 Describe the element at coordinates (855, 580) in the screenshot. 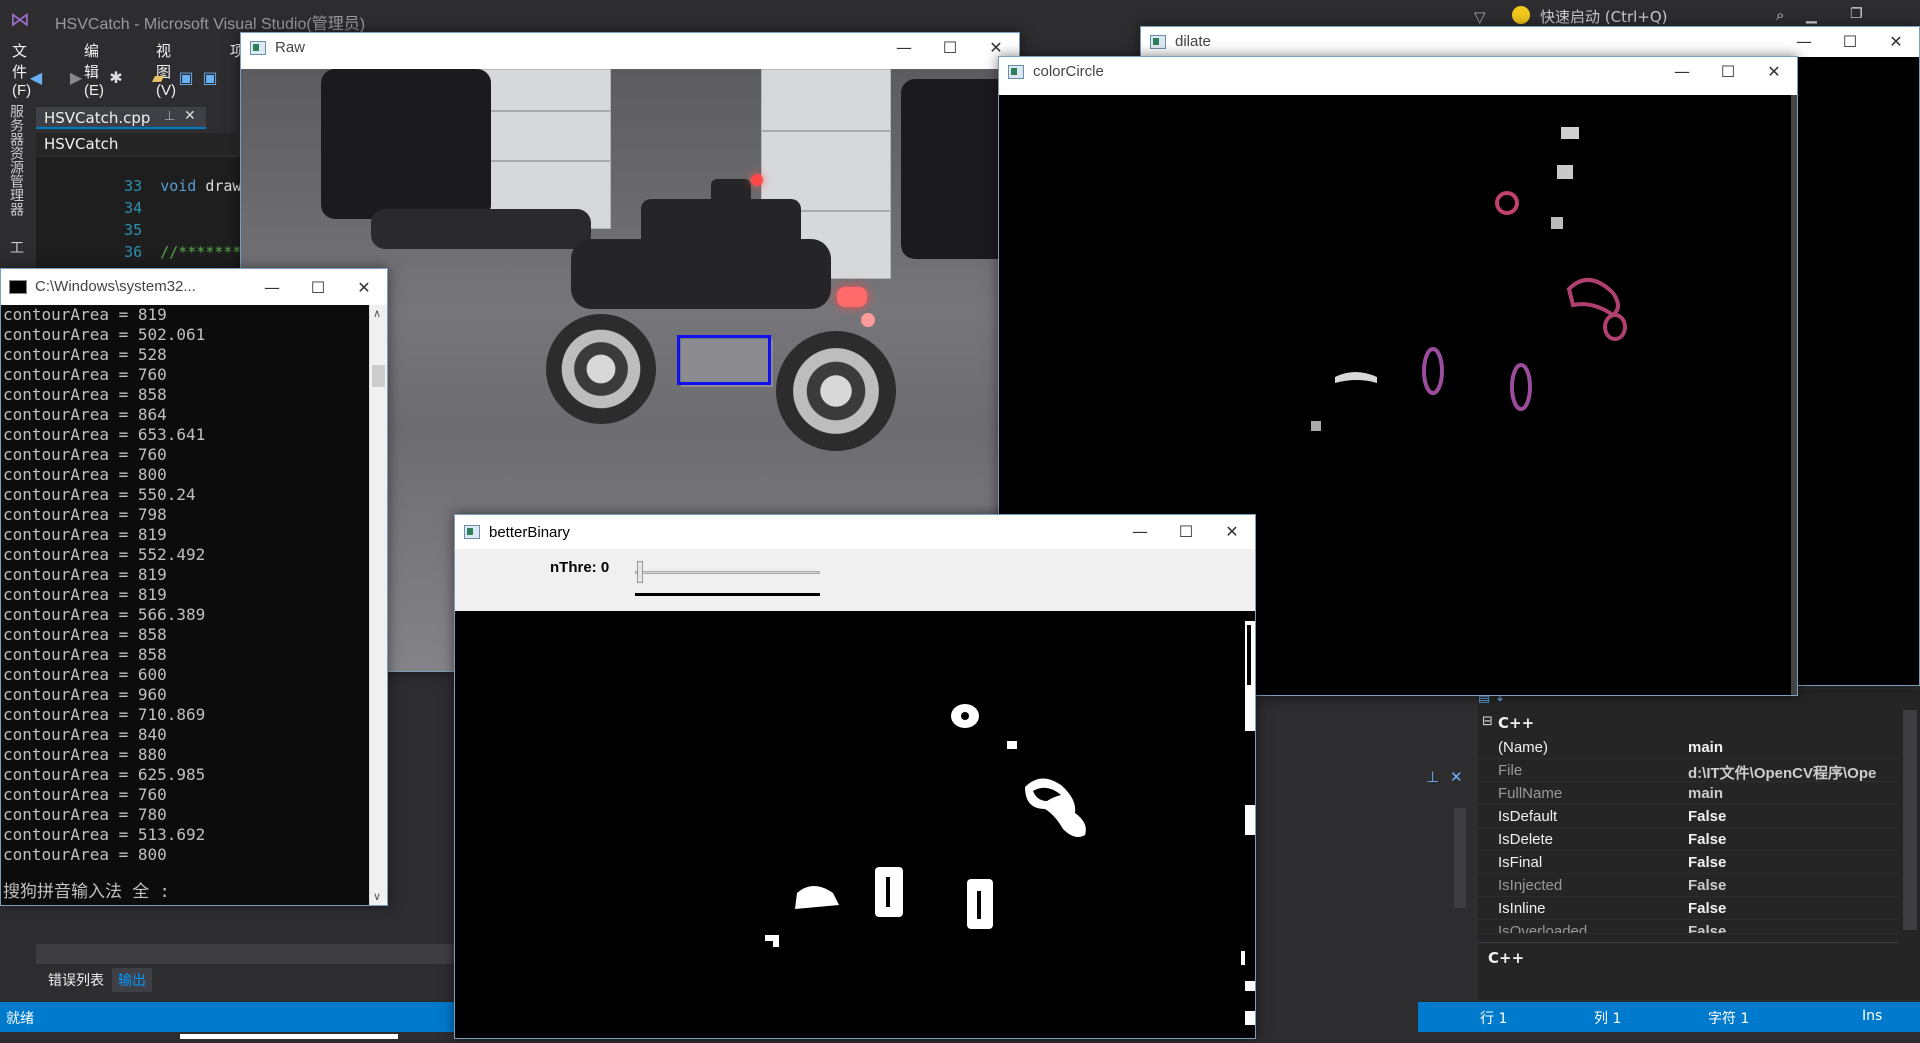

I see `trackbar-panel: nThre: 0` at that location.